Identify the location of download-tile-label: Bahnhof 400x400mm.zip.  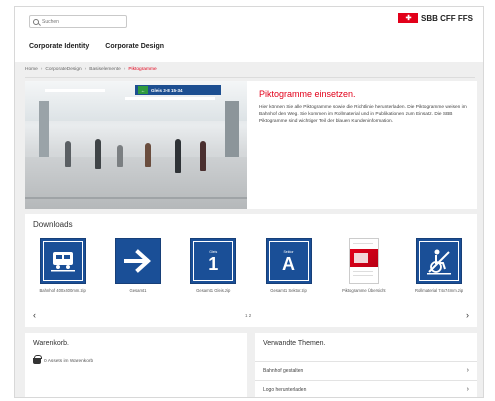
(62, 290).